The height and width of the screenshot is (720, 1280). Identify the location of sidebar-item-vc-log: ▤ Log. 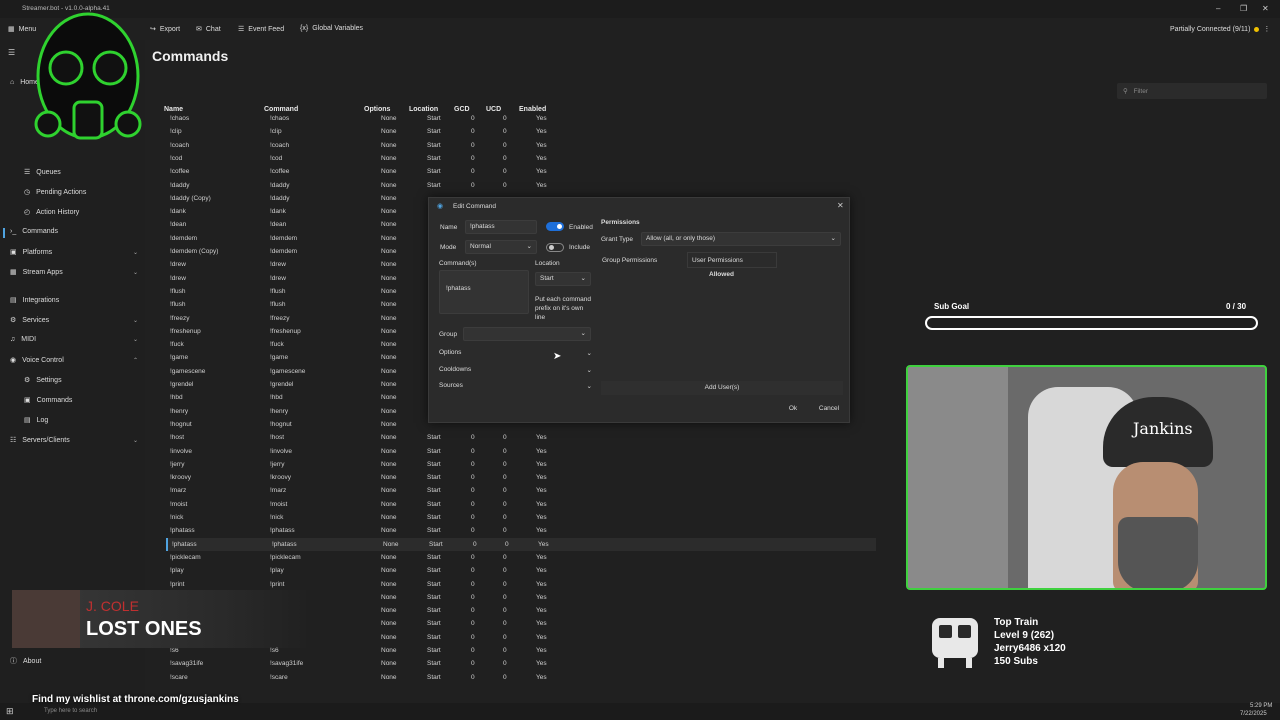
(36, 420).